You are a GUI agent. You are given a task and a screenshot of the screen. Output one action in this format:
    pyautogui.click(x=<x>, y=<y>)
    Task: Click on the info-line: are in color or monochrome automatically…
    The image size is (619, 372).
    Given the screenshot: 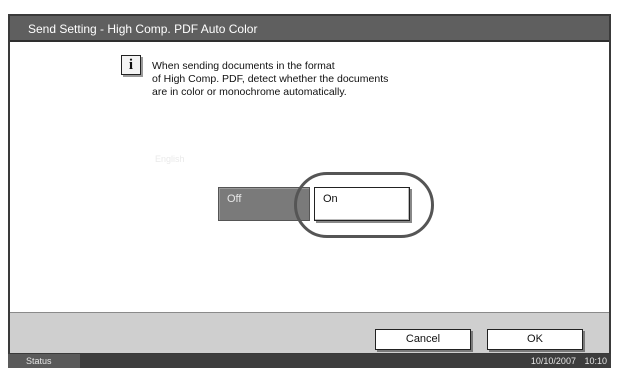 What is the action you would take?
    pyautogui.click(x=249, y=92)
    